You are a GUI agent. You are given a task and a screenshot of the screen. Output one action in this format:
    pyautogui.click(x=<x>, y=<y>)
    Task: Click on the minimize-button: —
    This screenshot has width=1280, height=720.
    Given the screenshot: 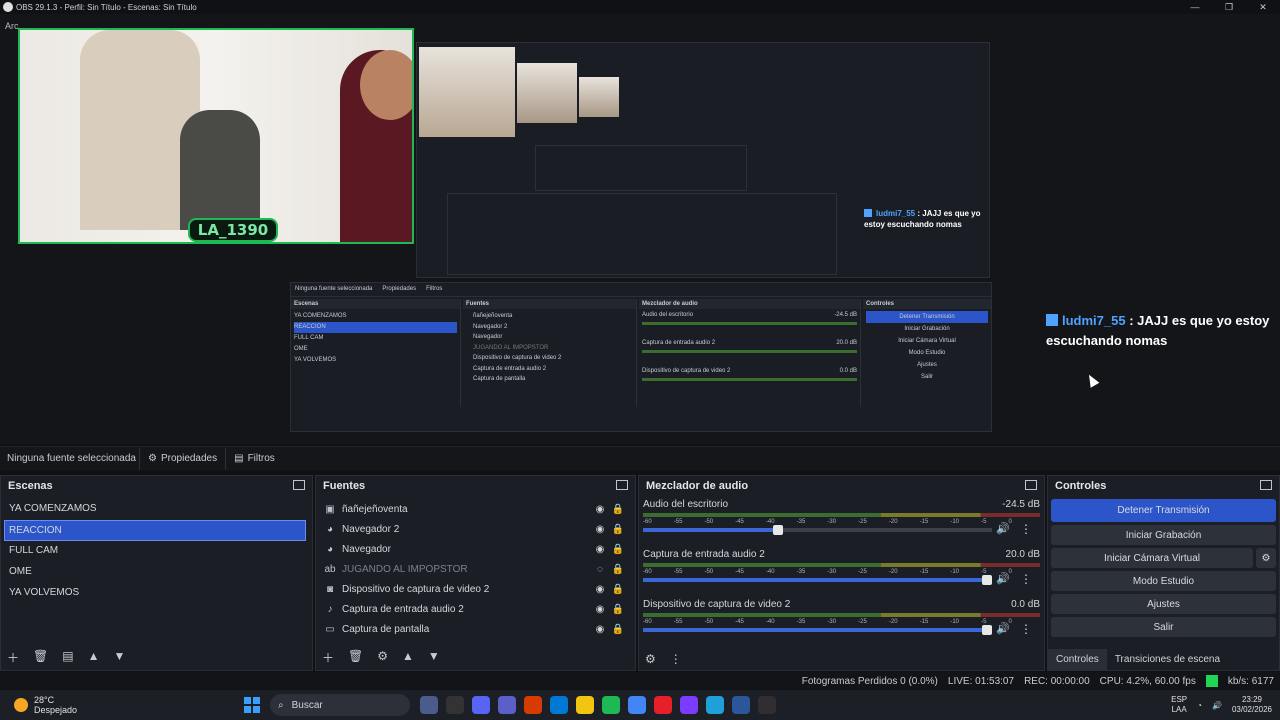 What is the action you would take?
    pyautogui.click(x=1195, y=7)
    